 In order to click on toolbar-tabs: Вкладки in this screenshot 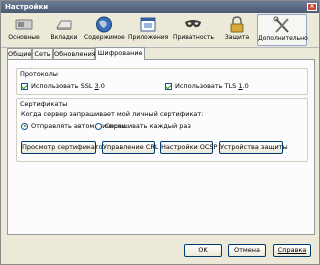, I will do `click(64, 30)`.